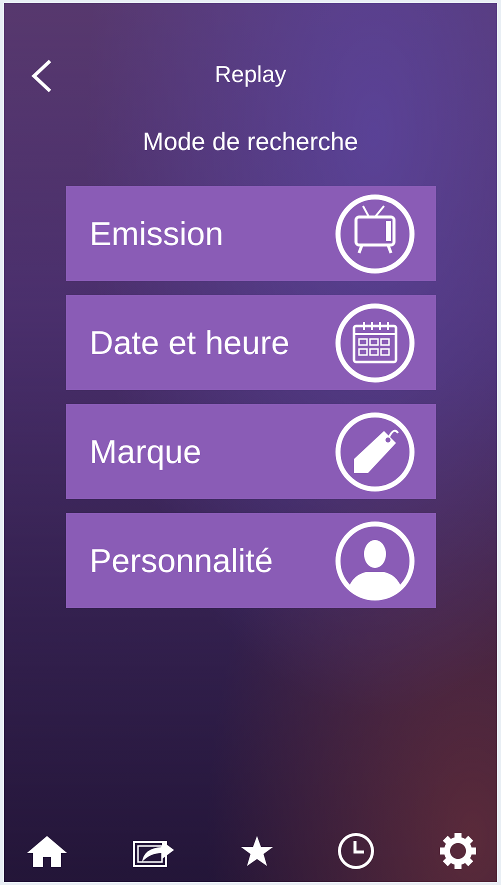  What do you see at coordinates (251, 233) in the screenshot?
I see `search-mode-button: Emission` at bounding box center [251, 233].